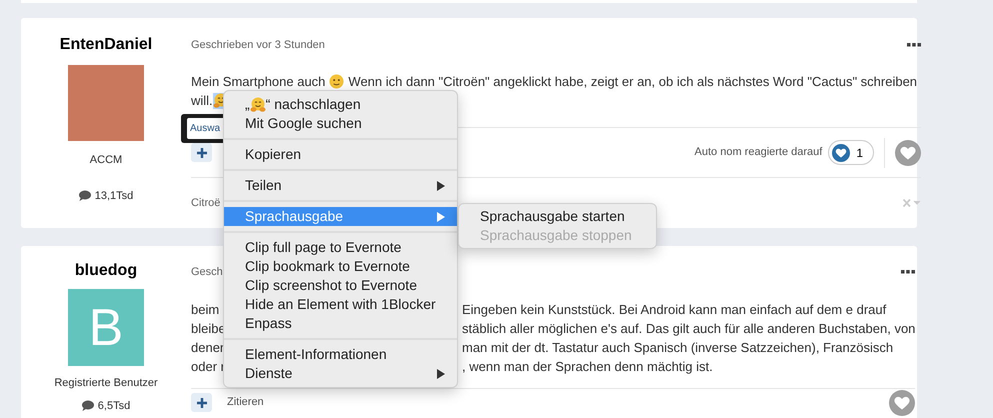  I want to click on menu-item: Sprachausgabe starten, so click(557, 216).